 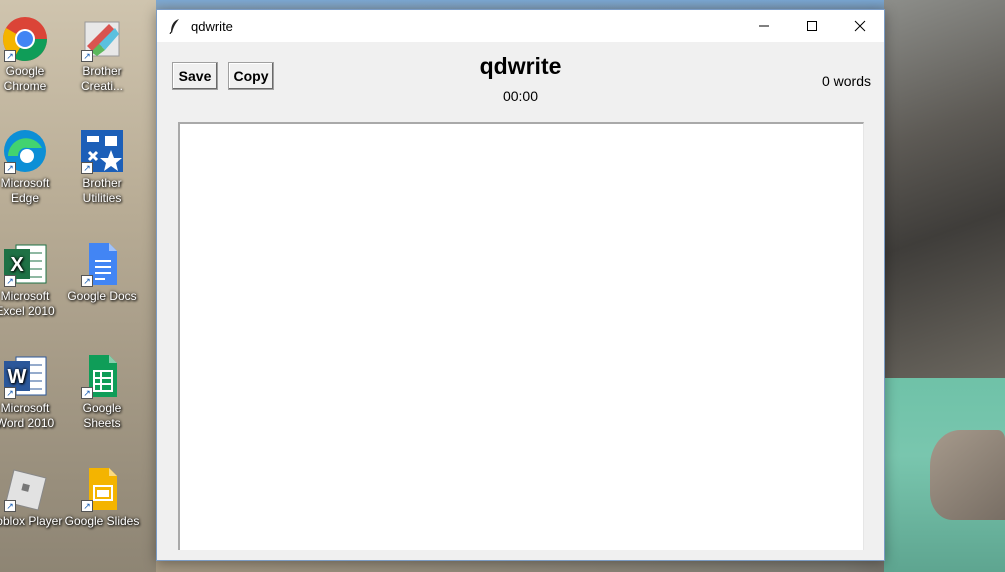 I want to click on word-count: 0 words, so click(x=846, y=81).